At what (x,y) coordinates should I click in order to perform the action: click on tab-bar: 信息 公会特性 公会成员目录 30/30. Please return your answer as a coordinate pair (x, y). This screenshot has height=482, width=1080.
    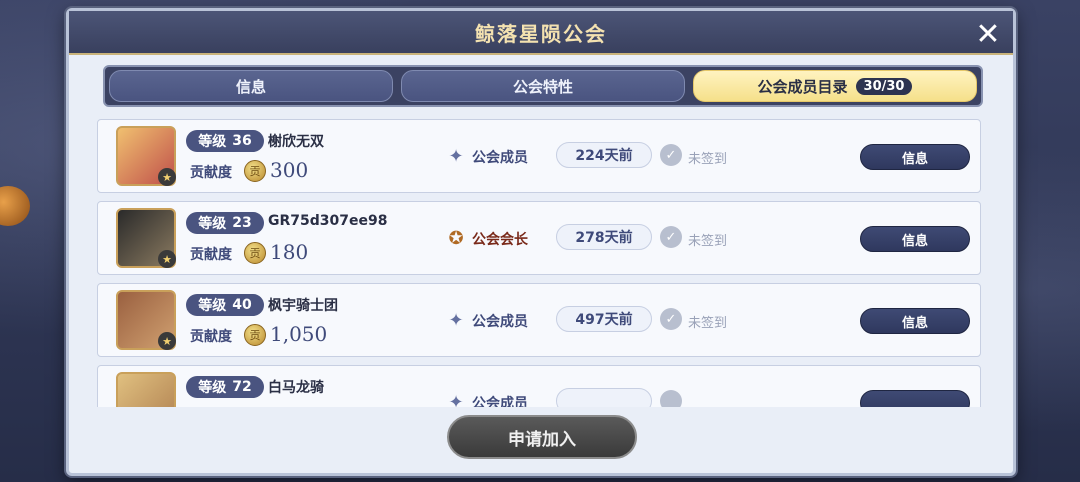
    Looking at the image, I should click on (543, 86).